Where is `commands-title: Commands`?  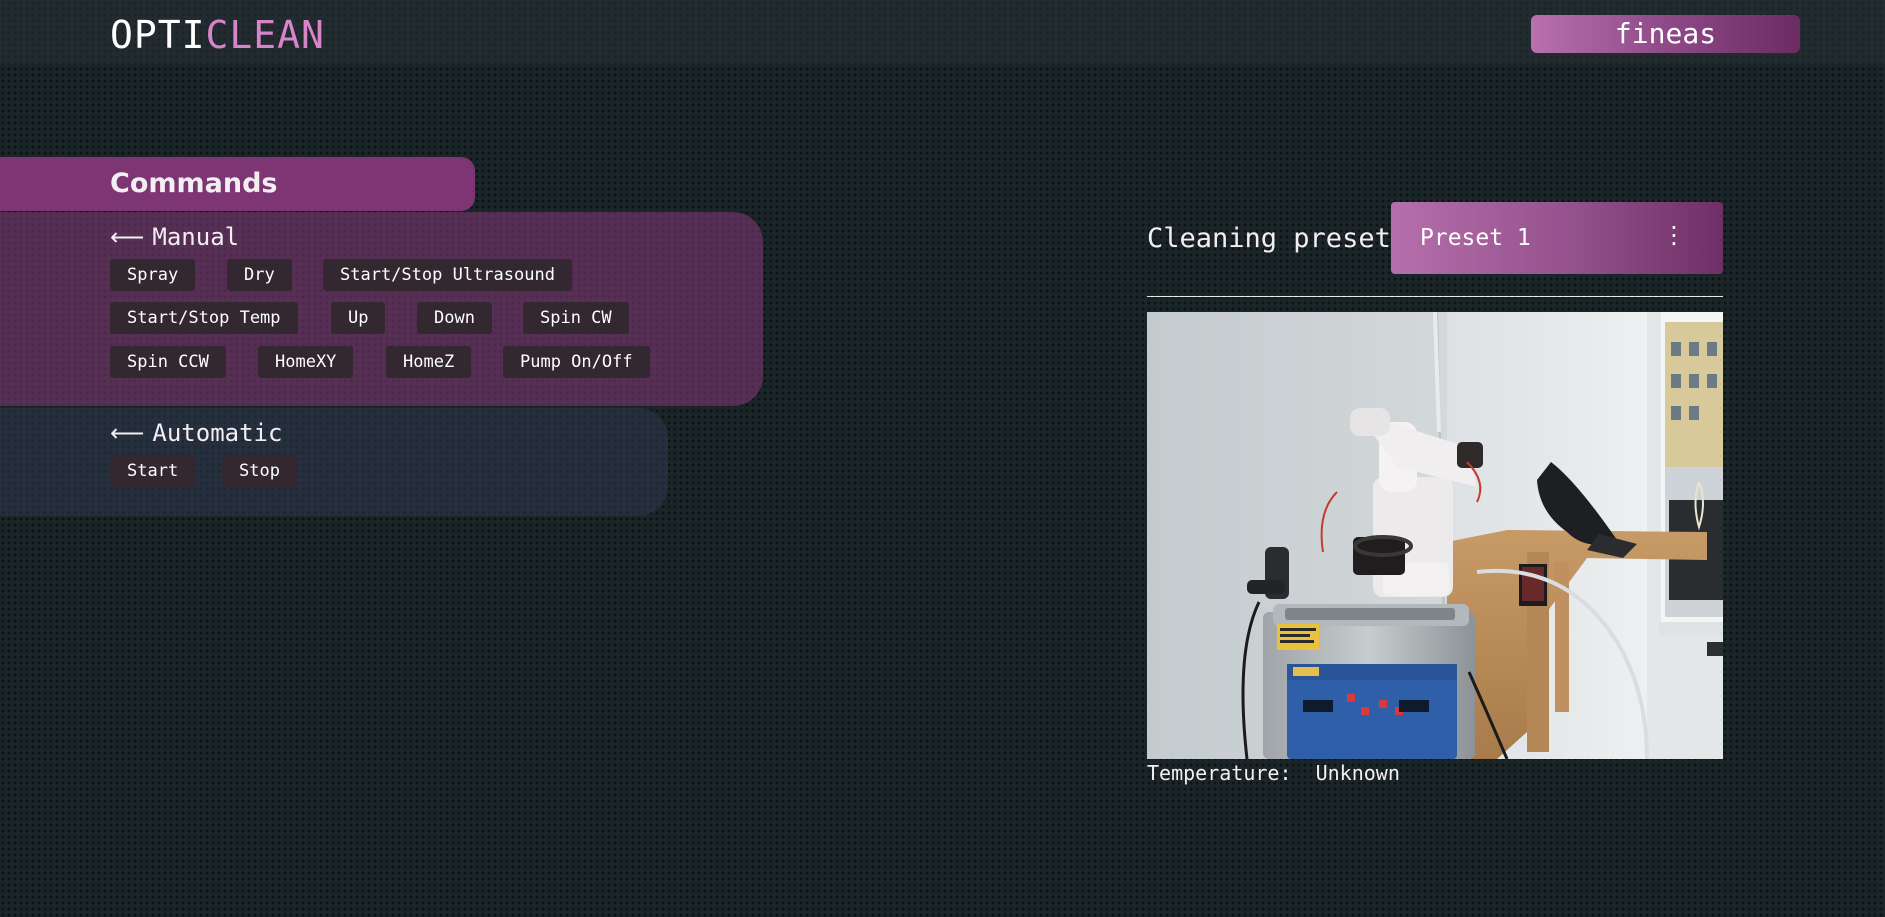
commands-title: Commands is located at coordinates (194, 183).